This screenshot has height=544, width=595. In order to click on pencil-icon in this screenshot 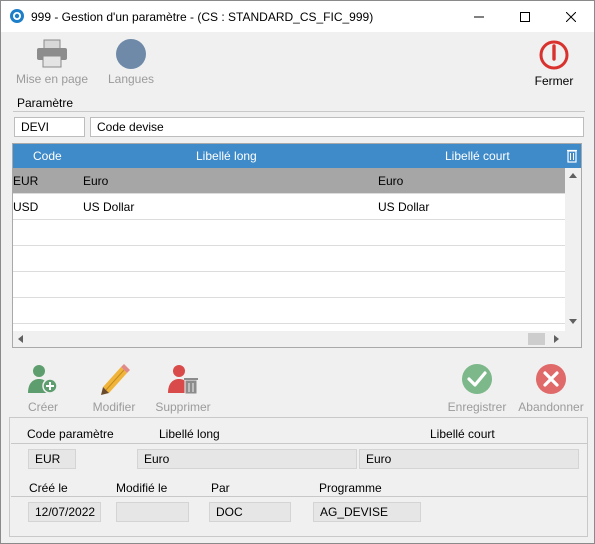, I will do `click(115, 379)`.